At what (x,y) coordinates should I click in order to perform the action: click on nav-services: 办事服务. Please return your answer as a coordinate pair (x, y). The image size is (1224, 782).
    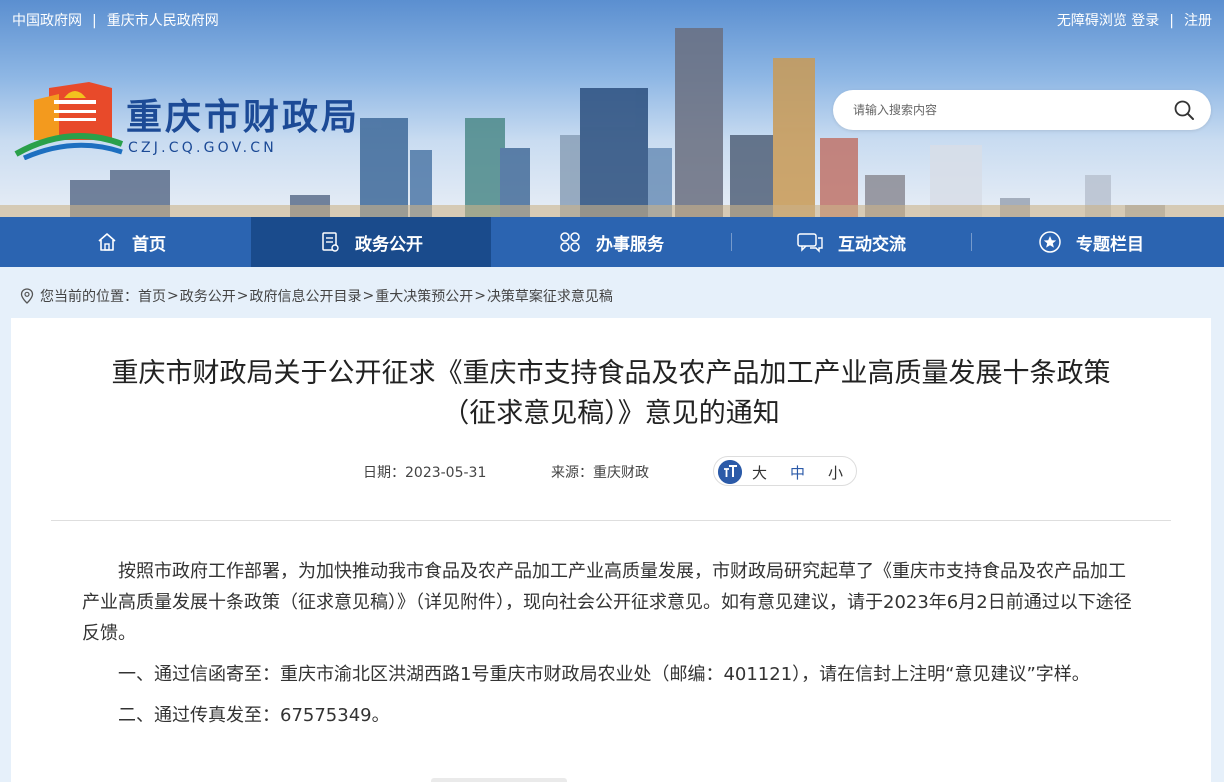
    Looking at the image, I should click on (611, 242).